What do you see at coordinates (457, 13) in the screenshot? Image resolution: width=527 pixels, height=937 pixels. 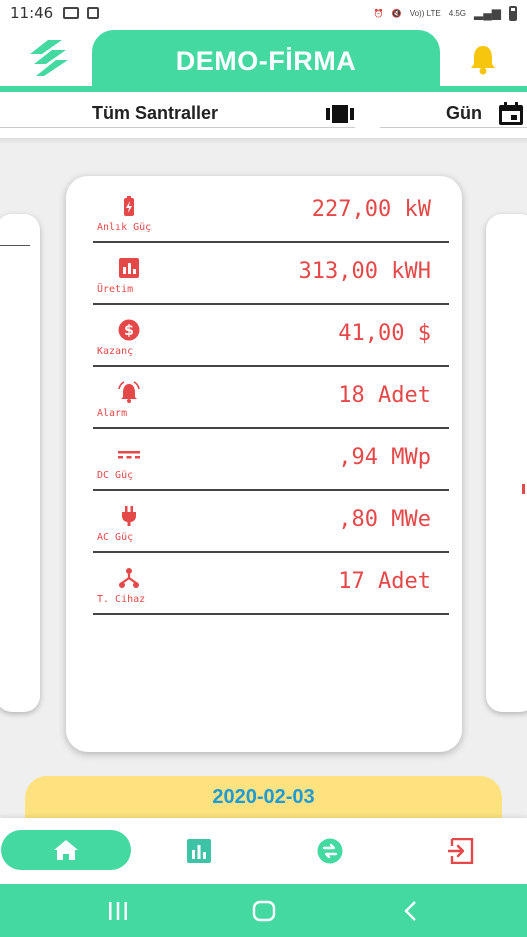 I see `network-indicator: 4.5G` at bounding box center [457, 13].